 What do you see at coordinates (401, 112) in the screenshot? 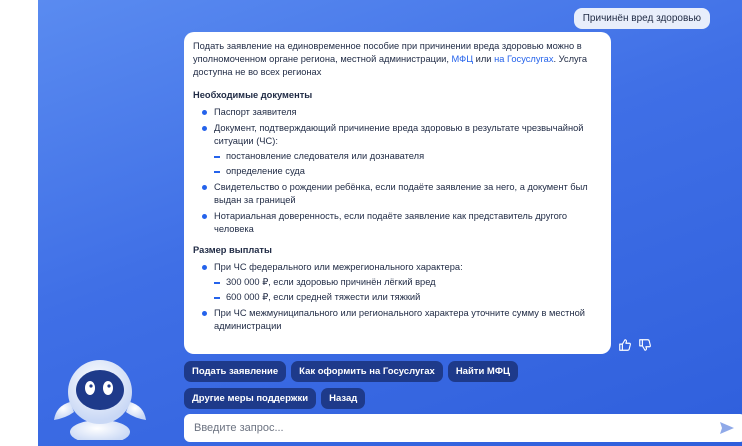
I see `list-item: Паспорт заявителя` at bounding box center [401, 112].